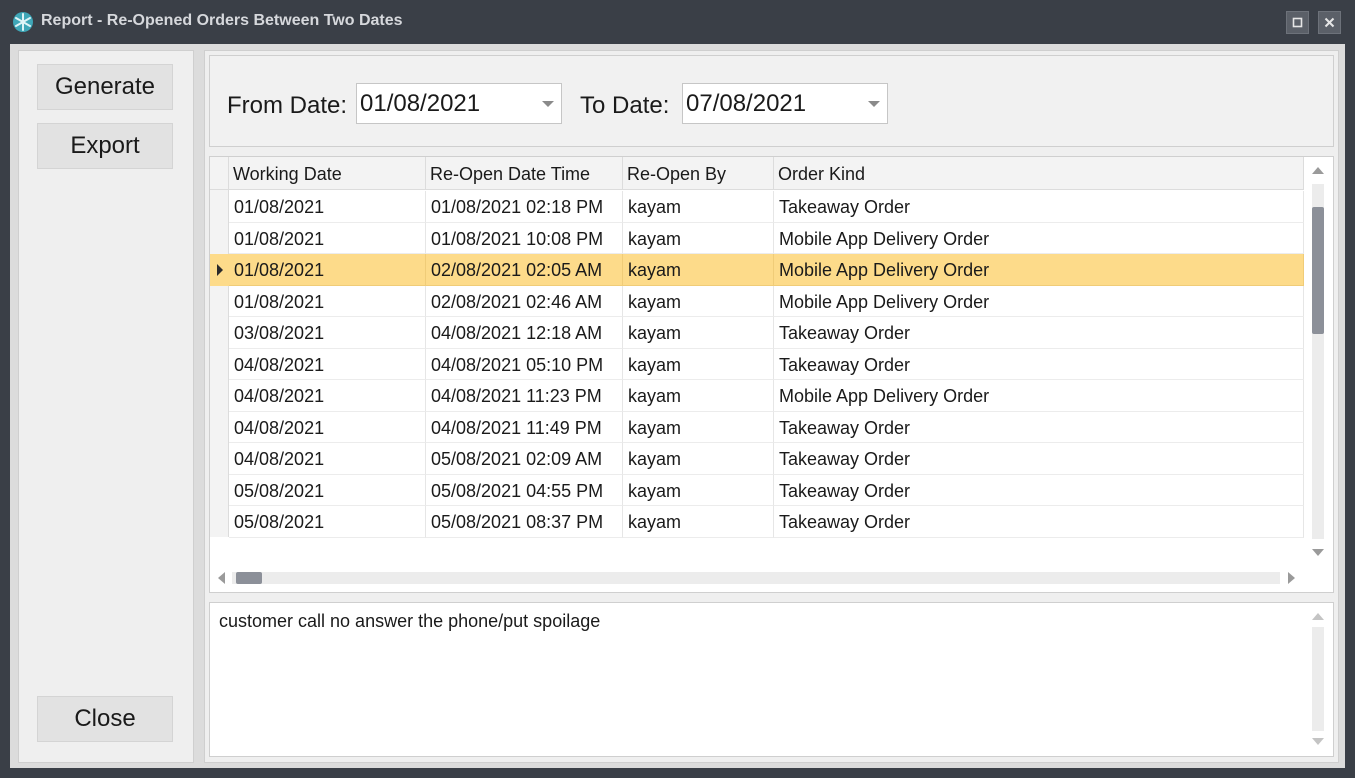  Describe the element at coordinates (524, 238) in the screenshot. I see `cell-reopen-datetime: 01/08/2021 10:08 PM` at that location.